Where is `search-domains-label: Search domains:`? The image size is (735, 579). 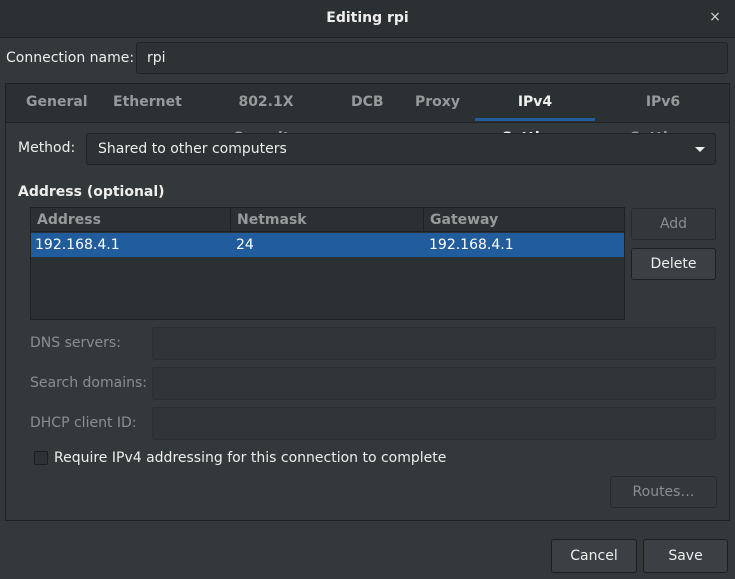
search-domains-label: Search domains: is located at coordinates (88, 383).